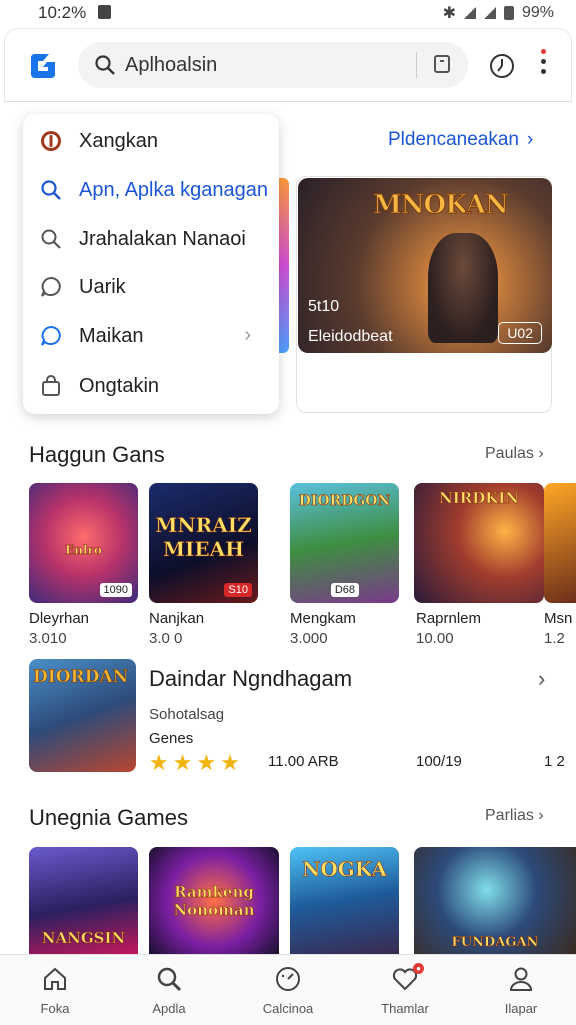 This screenshot has width=576, height=1025. What do you see at coordinates (273, 65) in the screenshot?
I see `search-bar: Aplhoalsin` at bounding box center [273, 65].